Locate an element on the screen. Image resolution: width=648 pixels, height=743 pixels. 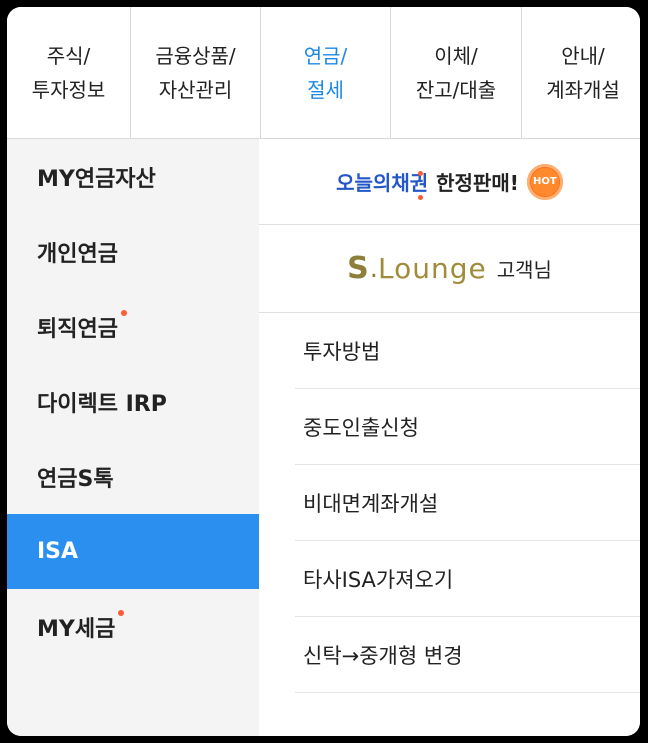
emphasis-dots-icon is located at coordinates (429, 181).